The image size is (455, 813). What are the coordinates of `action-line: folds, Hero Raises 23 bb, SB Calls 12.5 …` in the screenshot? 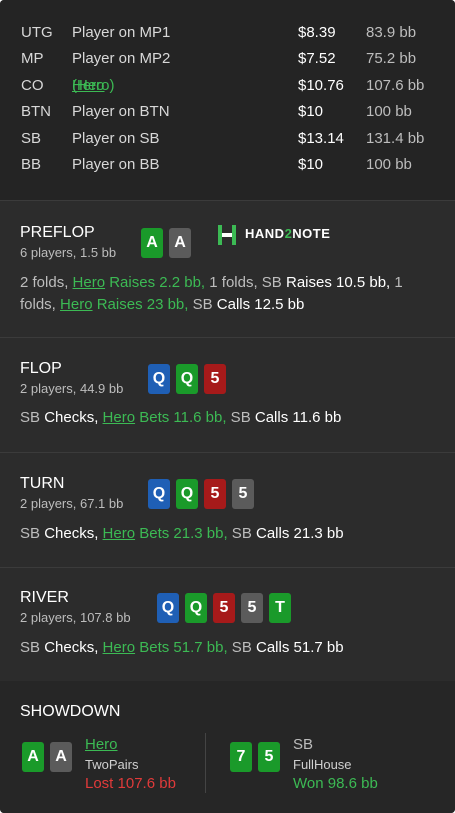 It's located at (225, 305).